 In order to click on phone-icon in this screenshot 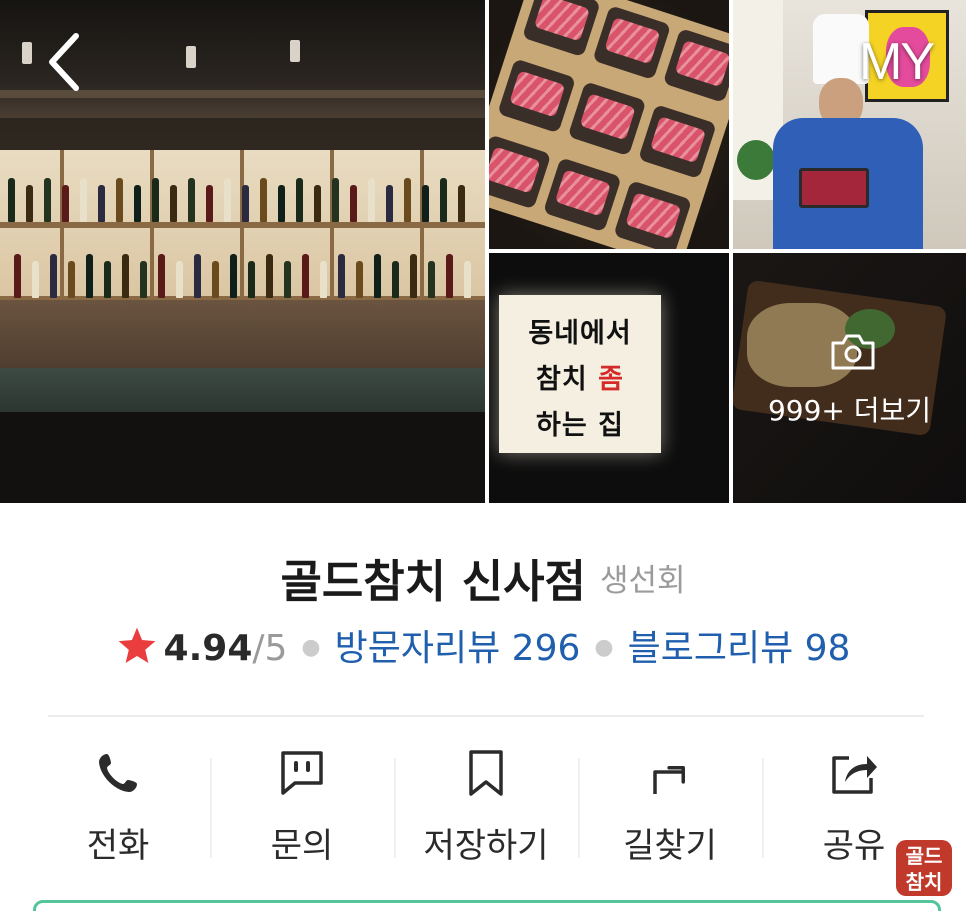, I will do `click(118, 773)`.